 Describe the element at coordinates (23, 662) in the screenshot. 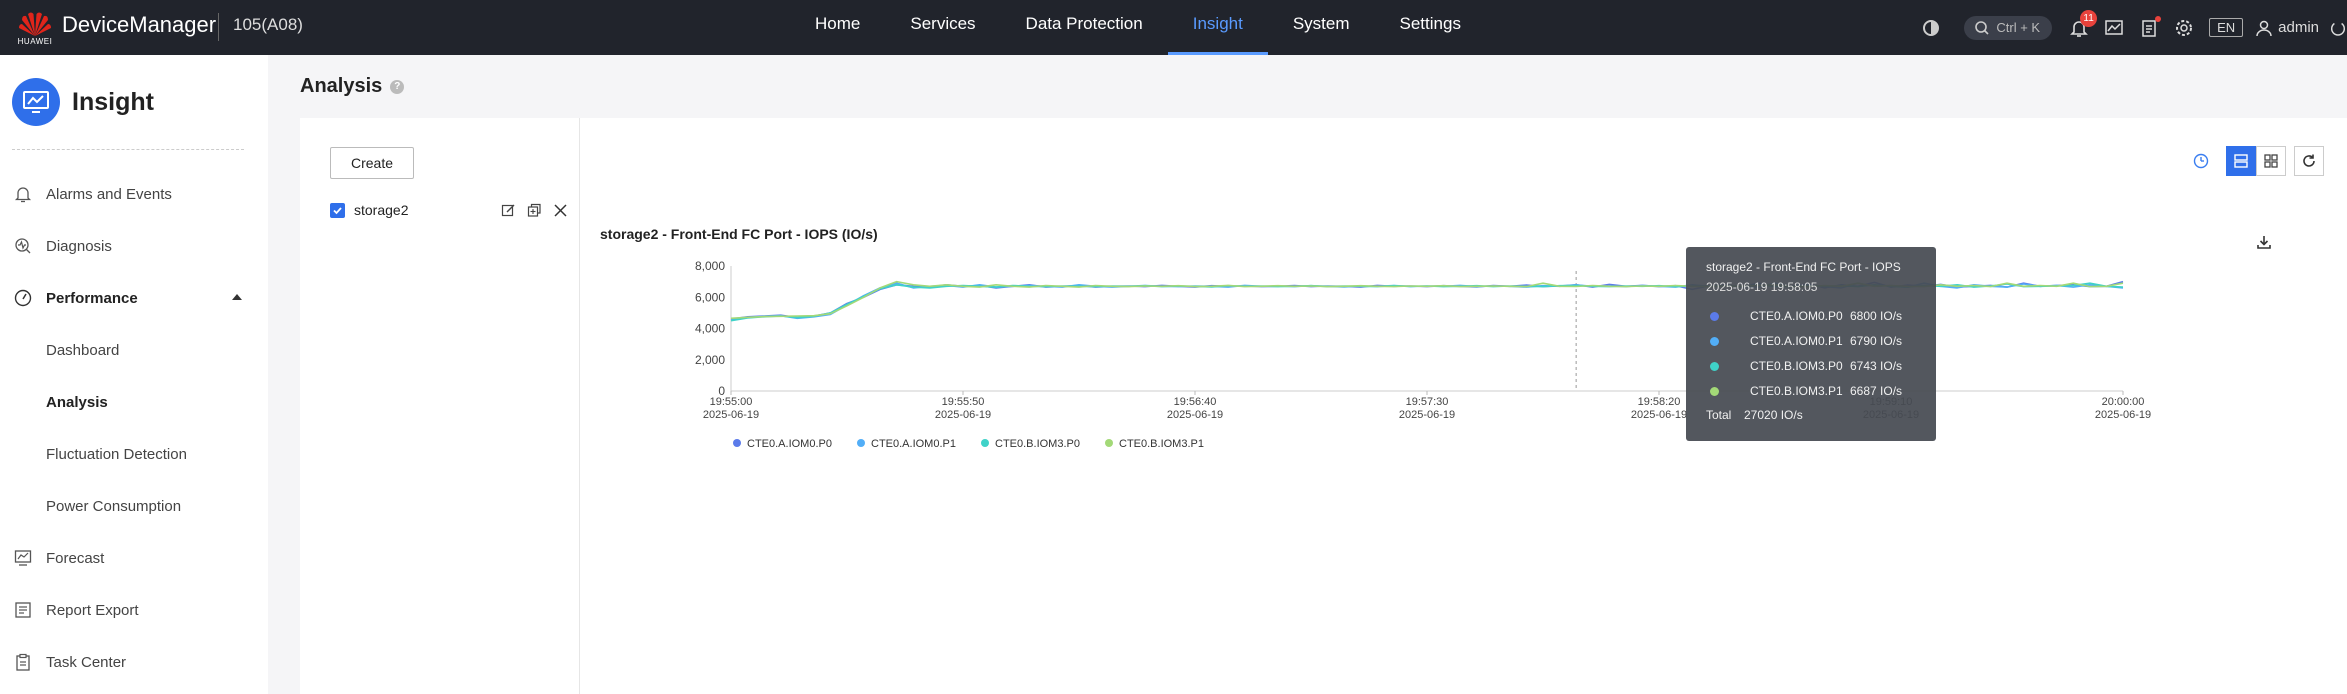

I see `clipboard-icon` at that location.